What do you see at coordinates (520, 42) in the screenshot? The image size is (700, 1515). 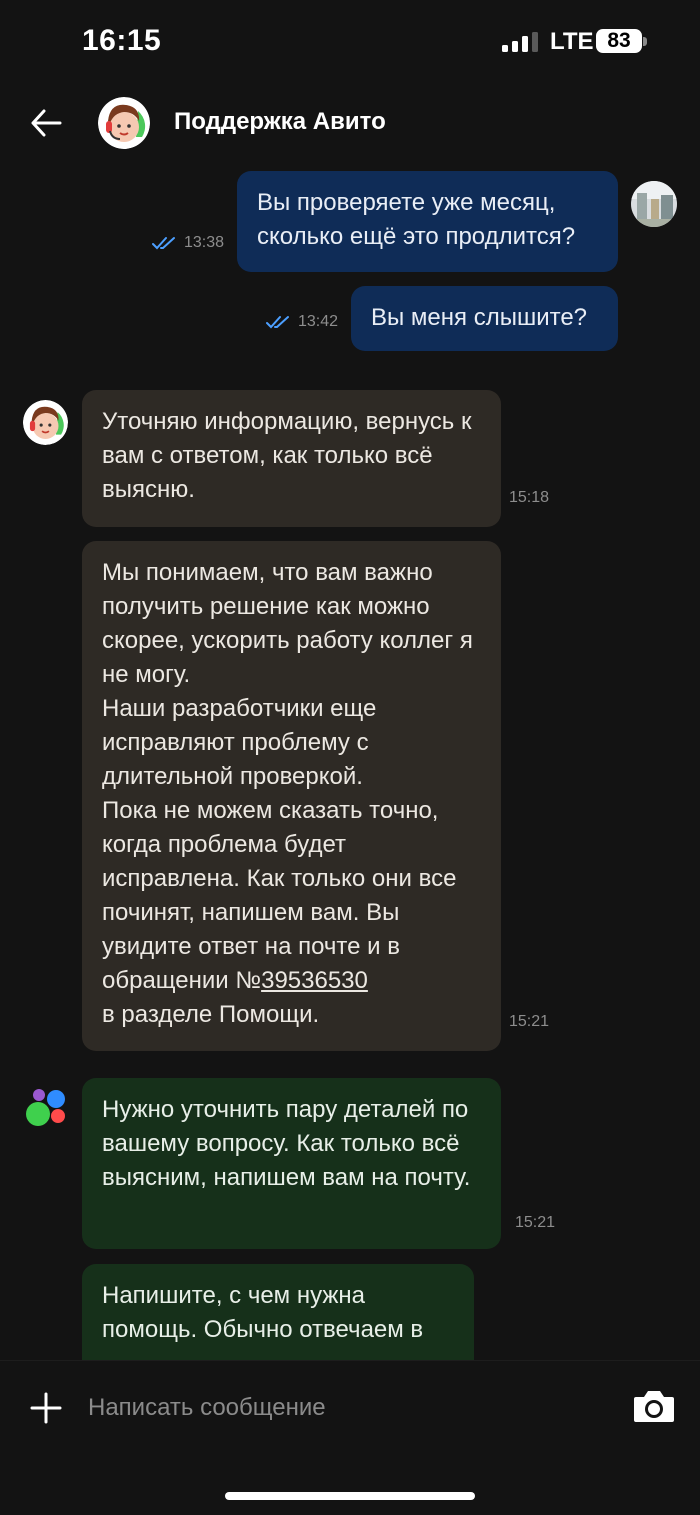 I see `cellular-signal-icon` at bounding box center [520, 42].